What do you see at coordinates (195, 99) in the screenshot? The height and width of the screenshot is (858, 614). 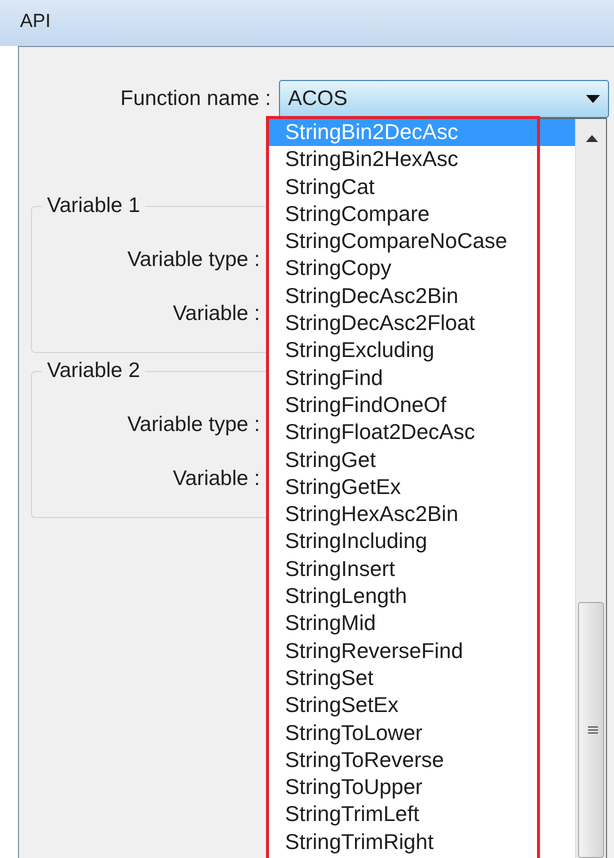 I see `function-name-label: Function name :` at bounding box center [195, 99].